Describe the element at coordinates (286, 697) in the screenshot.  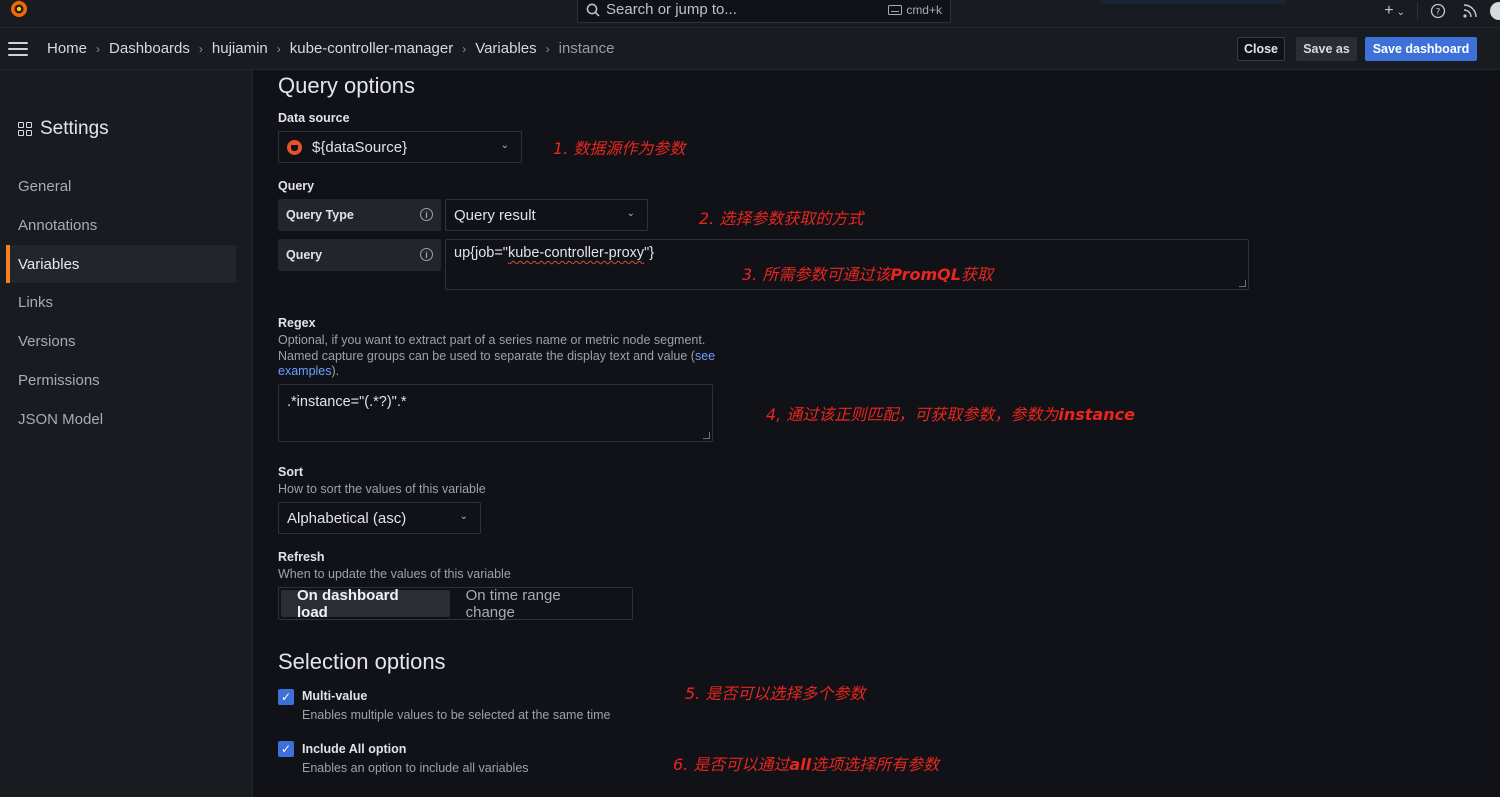
I see `multi-value-checkbox: ✓` at that location.